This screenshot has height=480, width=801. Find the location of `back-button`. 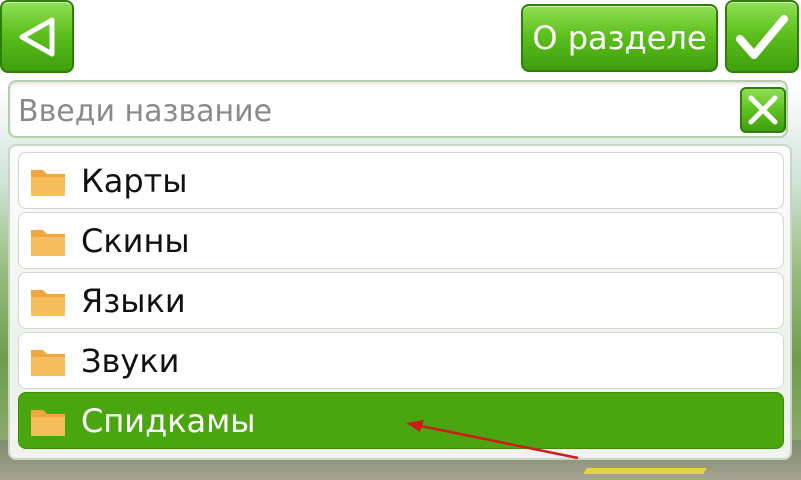

back-button is located at coordinates (37, 36).